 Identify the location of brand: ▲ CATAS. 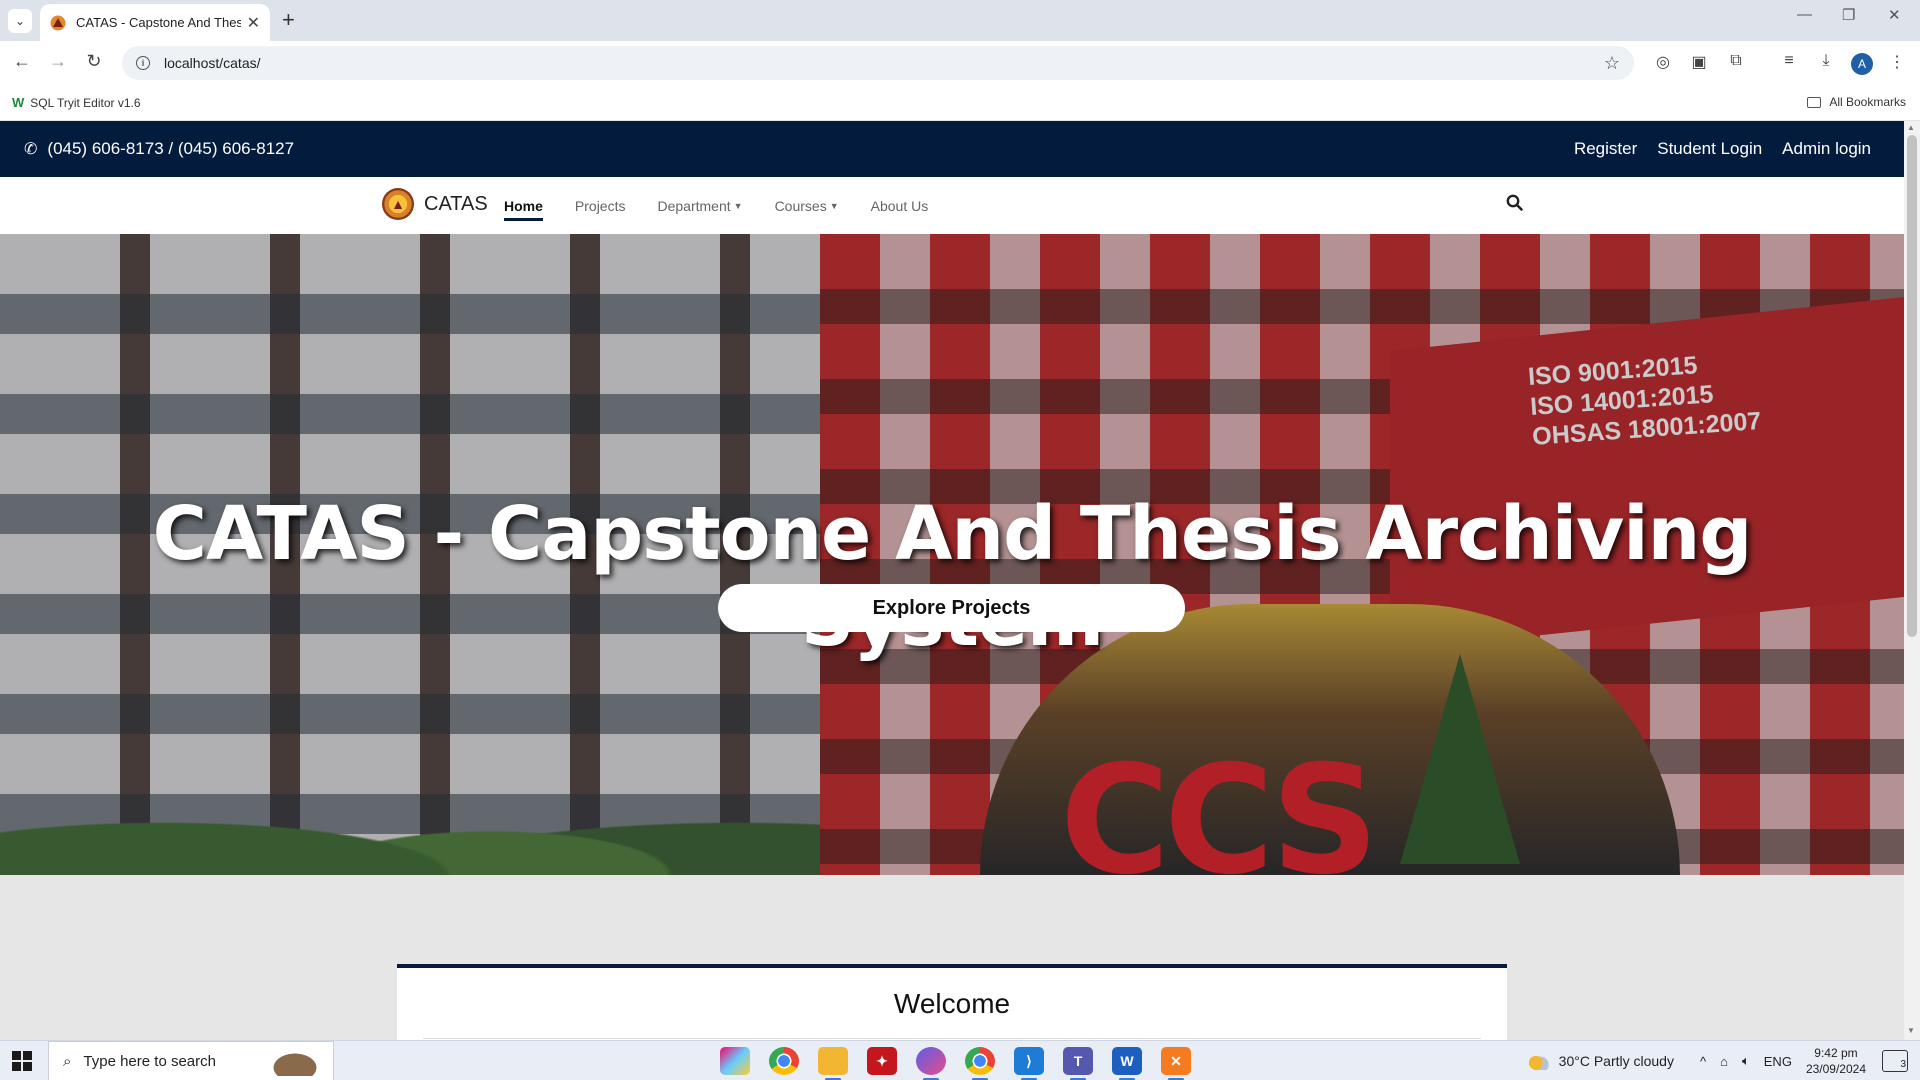
(435, 204).